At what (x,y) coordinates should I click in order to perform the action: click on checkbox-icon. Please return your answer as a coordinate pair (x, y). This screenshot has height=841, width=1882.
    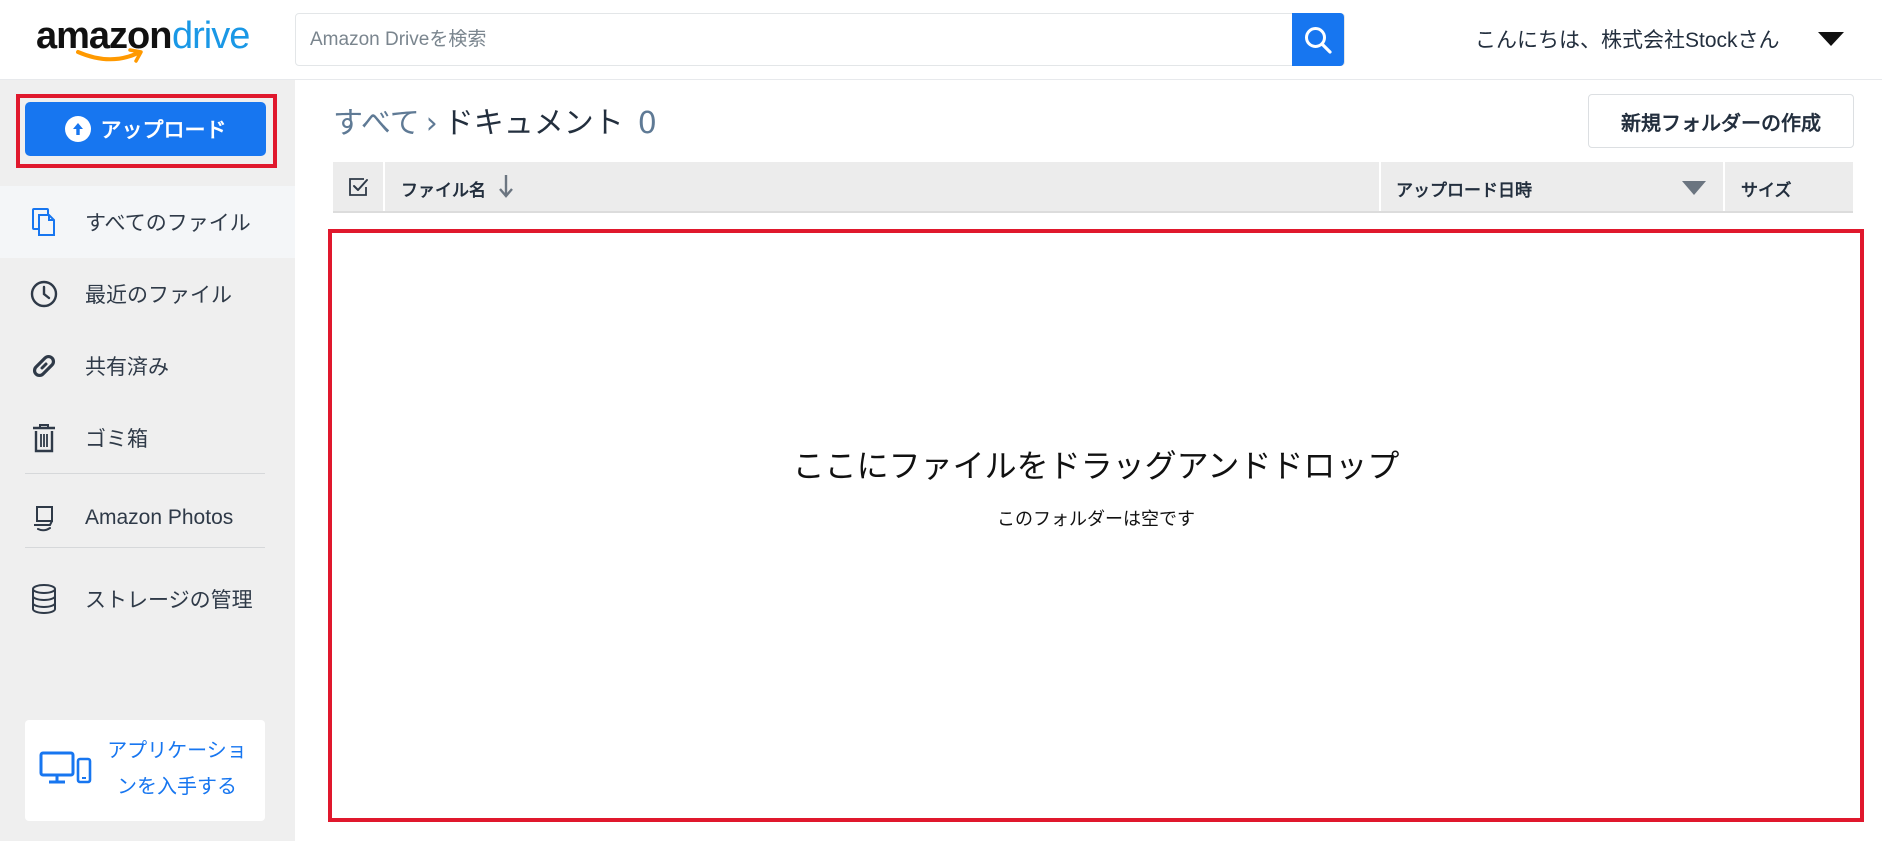
    Looking at the image, I should click on (358, 186).